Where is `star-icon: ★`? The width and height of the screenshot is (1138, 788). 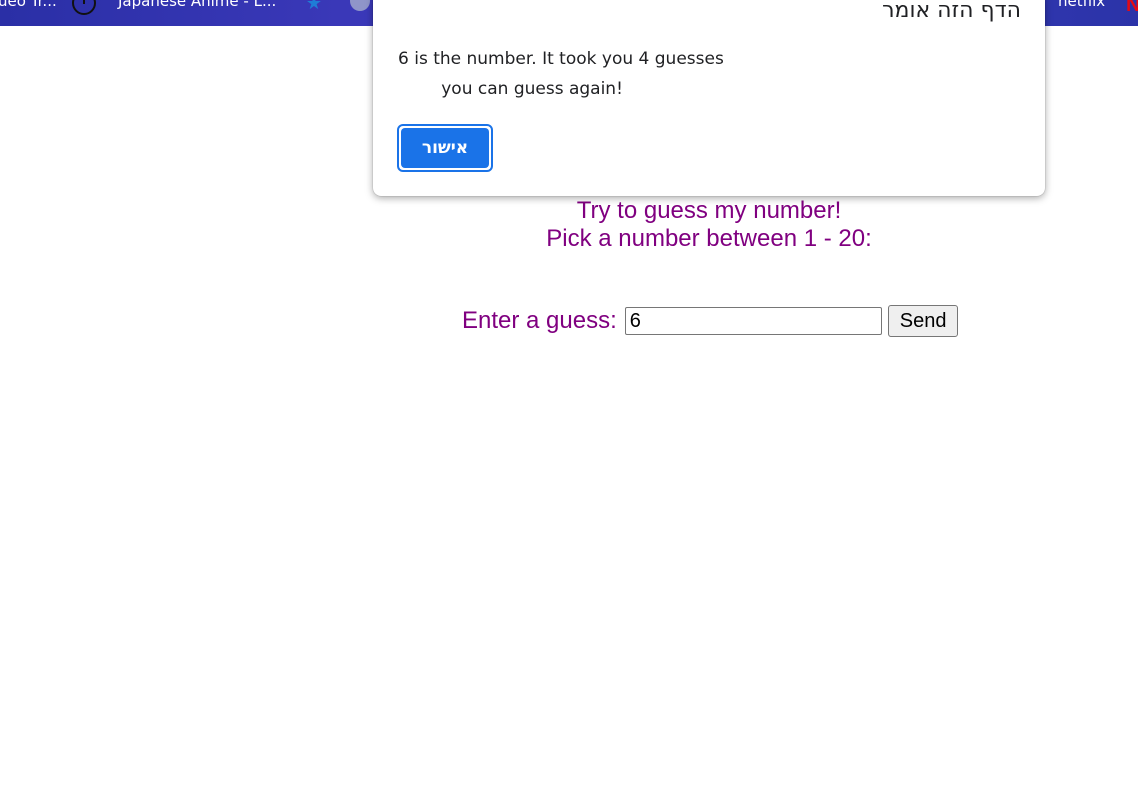 star-icon: ★ is located at coordinates (314, 6).